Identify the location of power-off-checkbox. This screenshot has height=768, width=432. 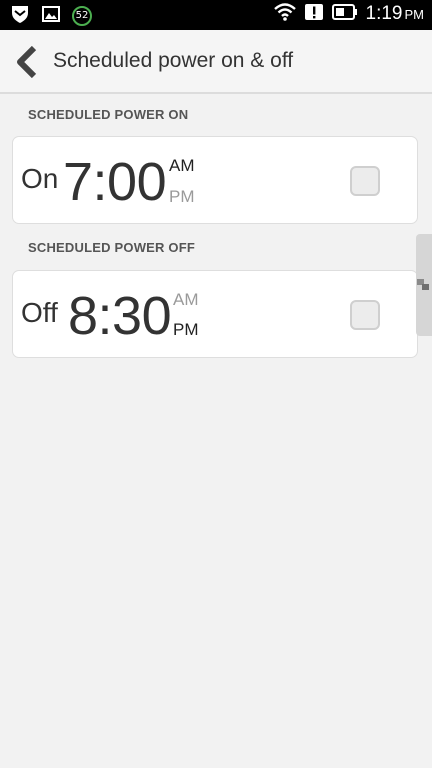
(365, 315).